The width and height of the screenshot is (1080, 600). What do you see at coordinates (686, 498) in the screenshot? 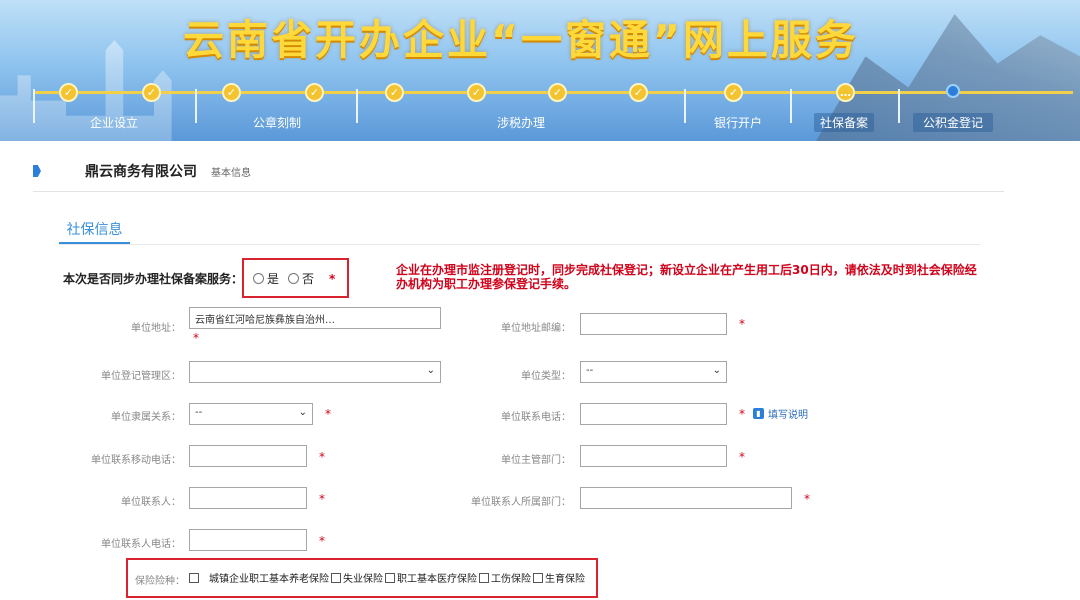
I see `contact-department-input` at bounding box center [686, 498].